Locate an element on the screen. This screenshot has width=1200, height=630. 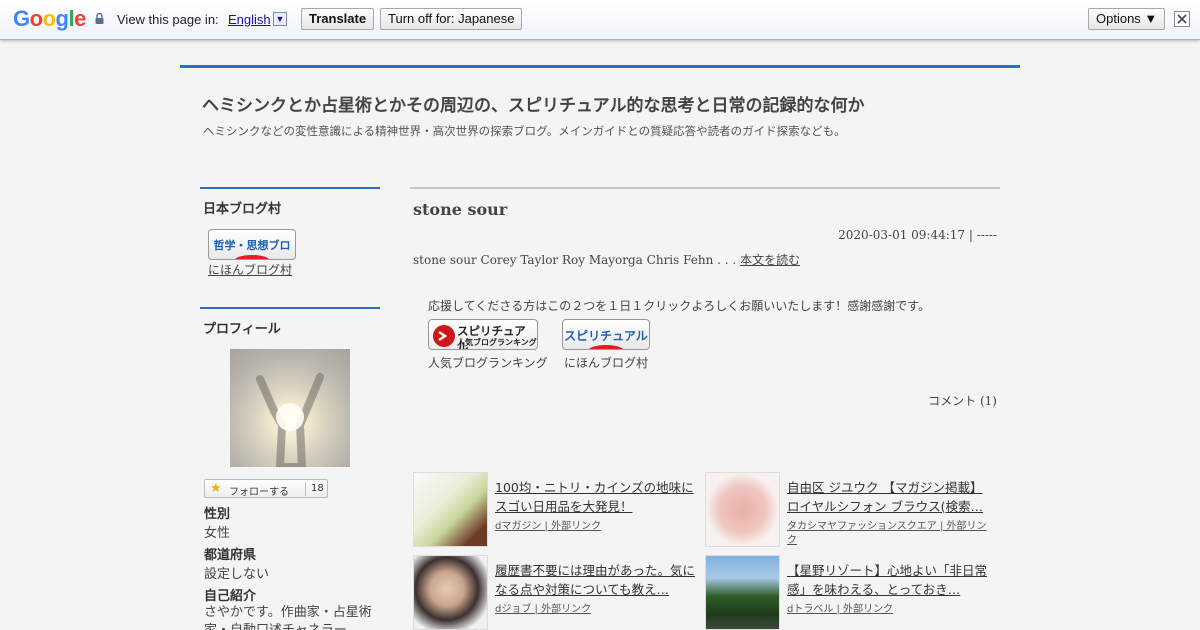
profile-heading: プロフィール is located at coordinates (242, 329).